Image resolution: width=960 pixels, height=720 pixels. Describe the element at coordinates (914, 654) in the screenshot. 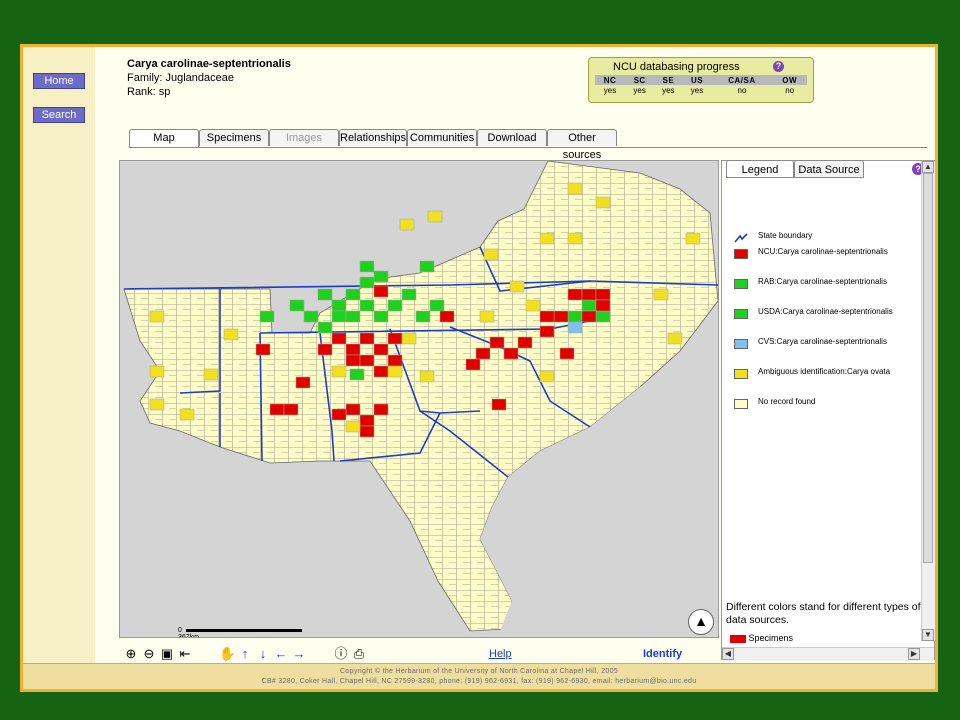

I see `scroll-right-icon: ▶` at that location.